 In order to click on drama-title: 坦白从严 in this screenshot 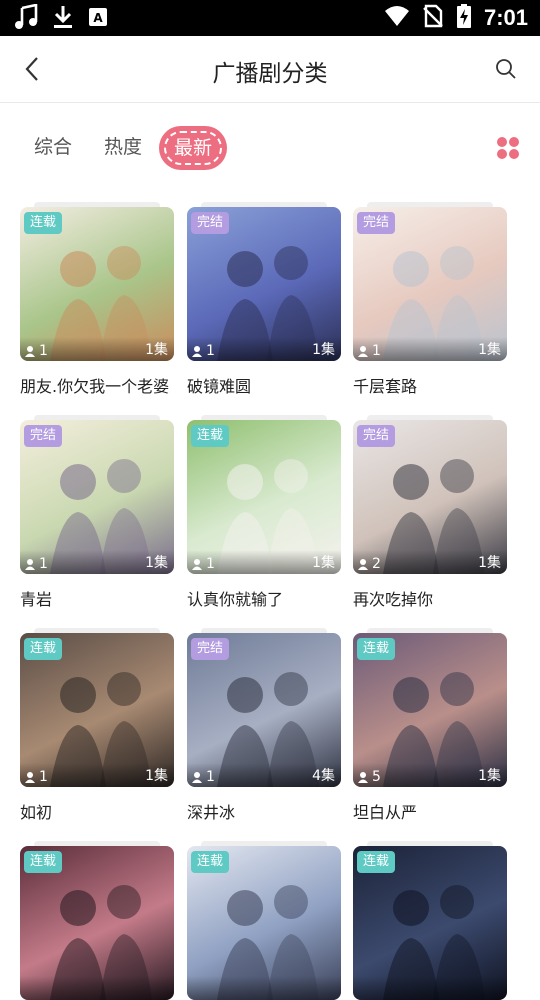, I will do `click(430, 811)`.